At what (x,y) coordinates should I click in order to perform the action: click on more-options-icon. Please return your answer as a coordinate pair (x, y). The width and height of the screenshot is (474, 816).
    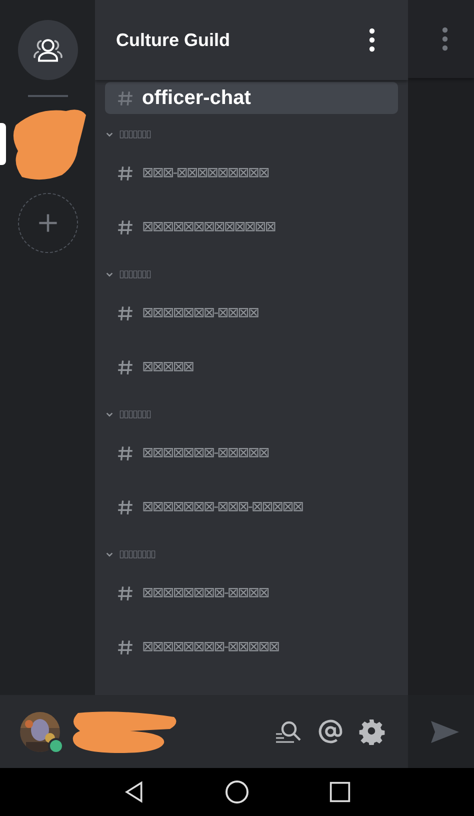
    Looking at the image, I should click on (372, 40).